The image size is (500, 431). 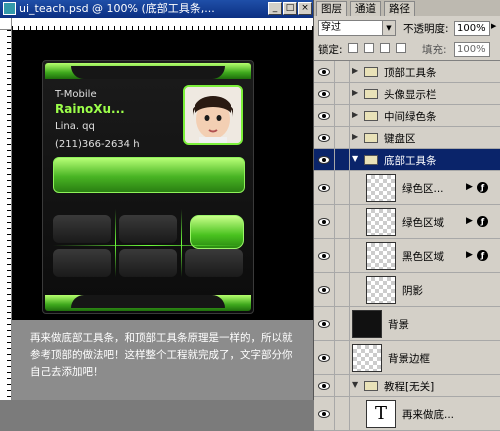 What do you see at coordinates (275, 8) in the screenshot?
I see `minimize-button: _` at bounding box center [275, 8].